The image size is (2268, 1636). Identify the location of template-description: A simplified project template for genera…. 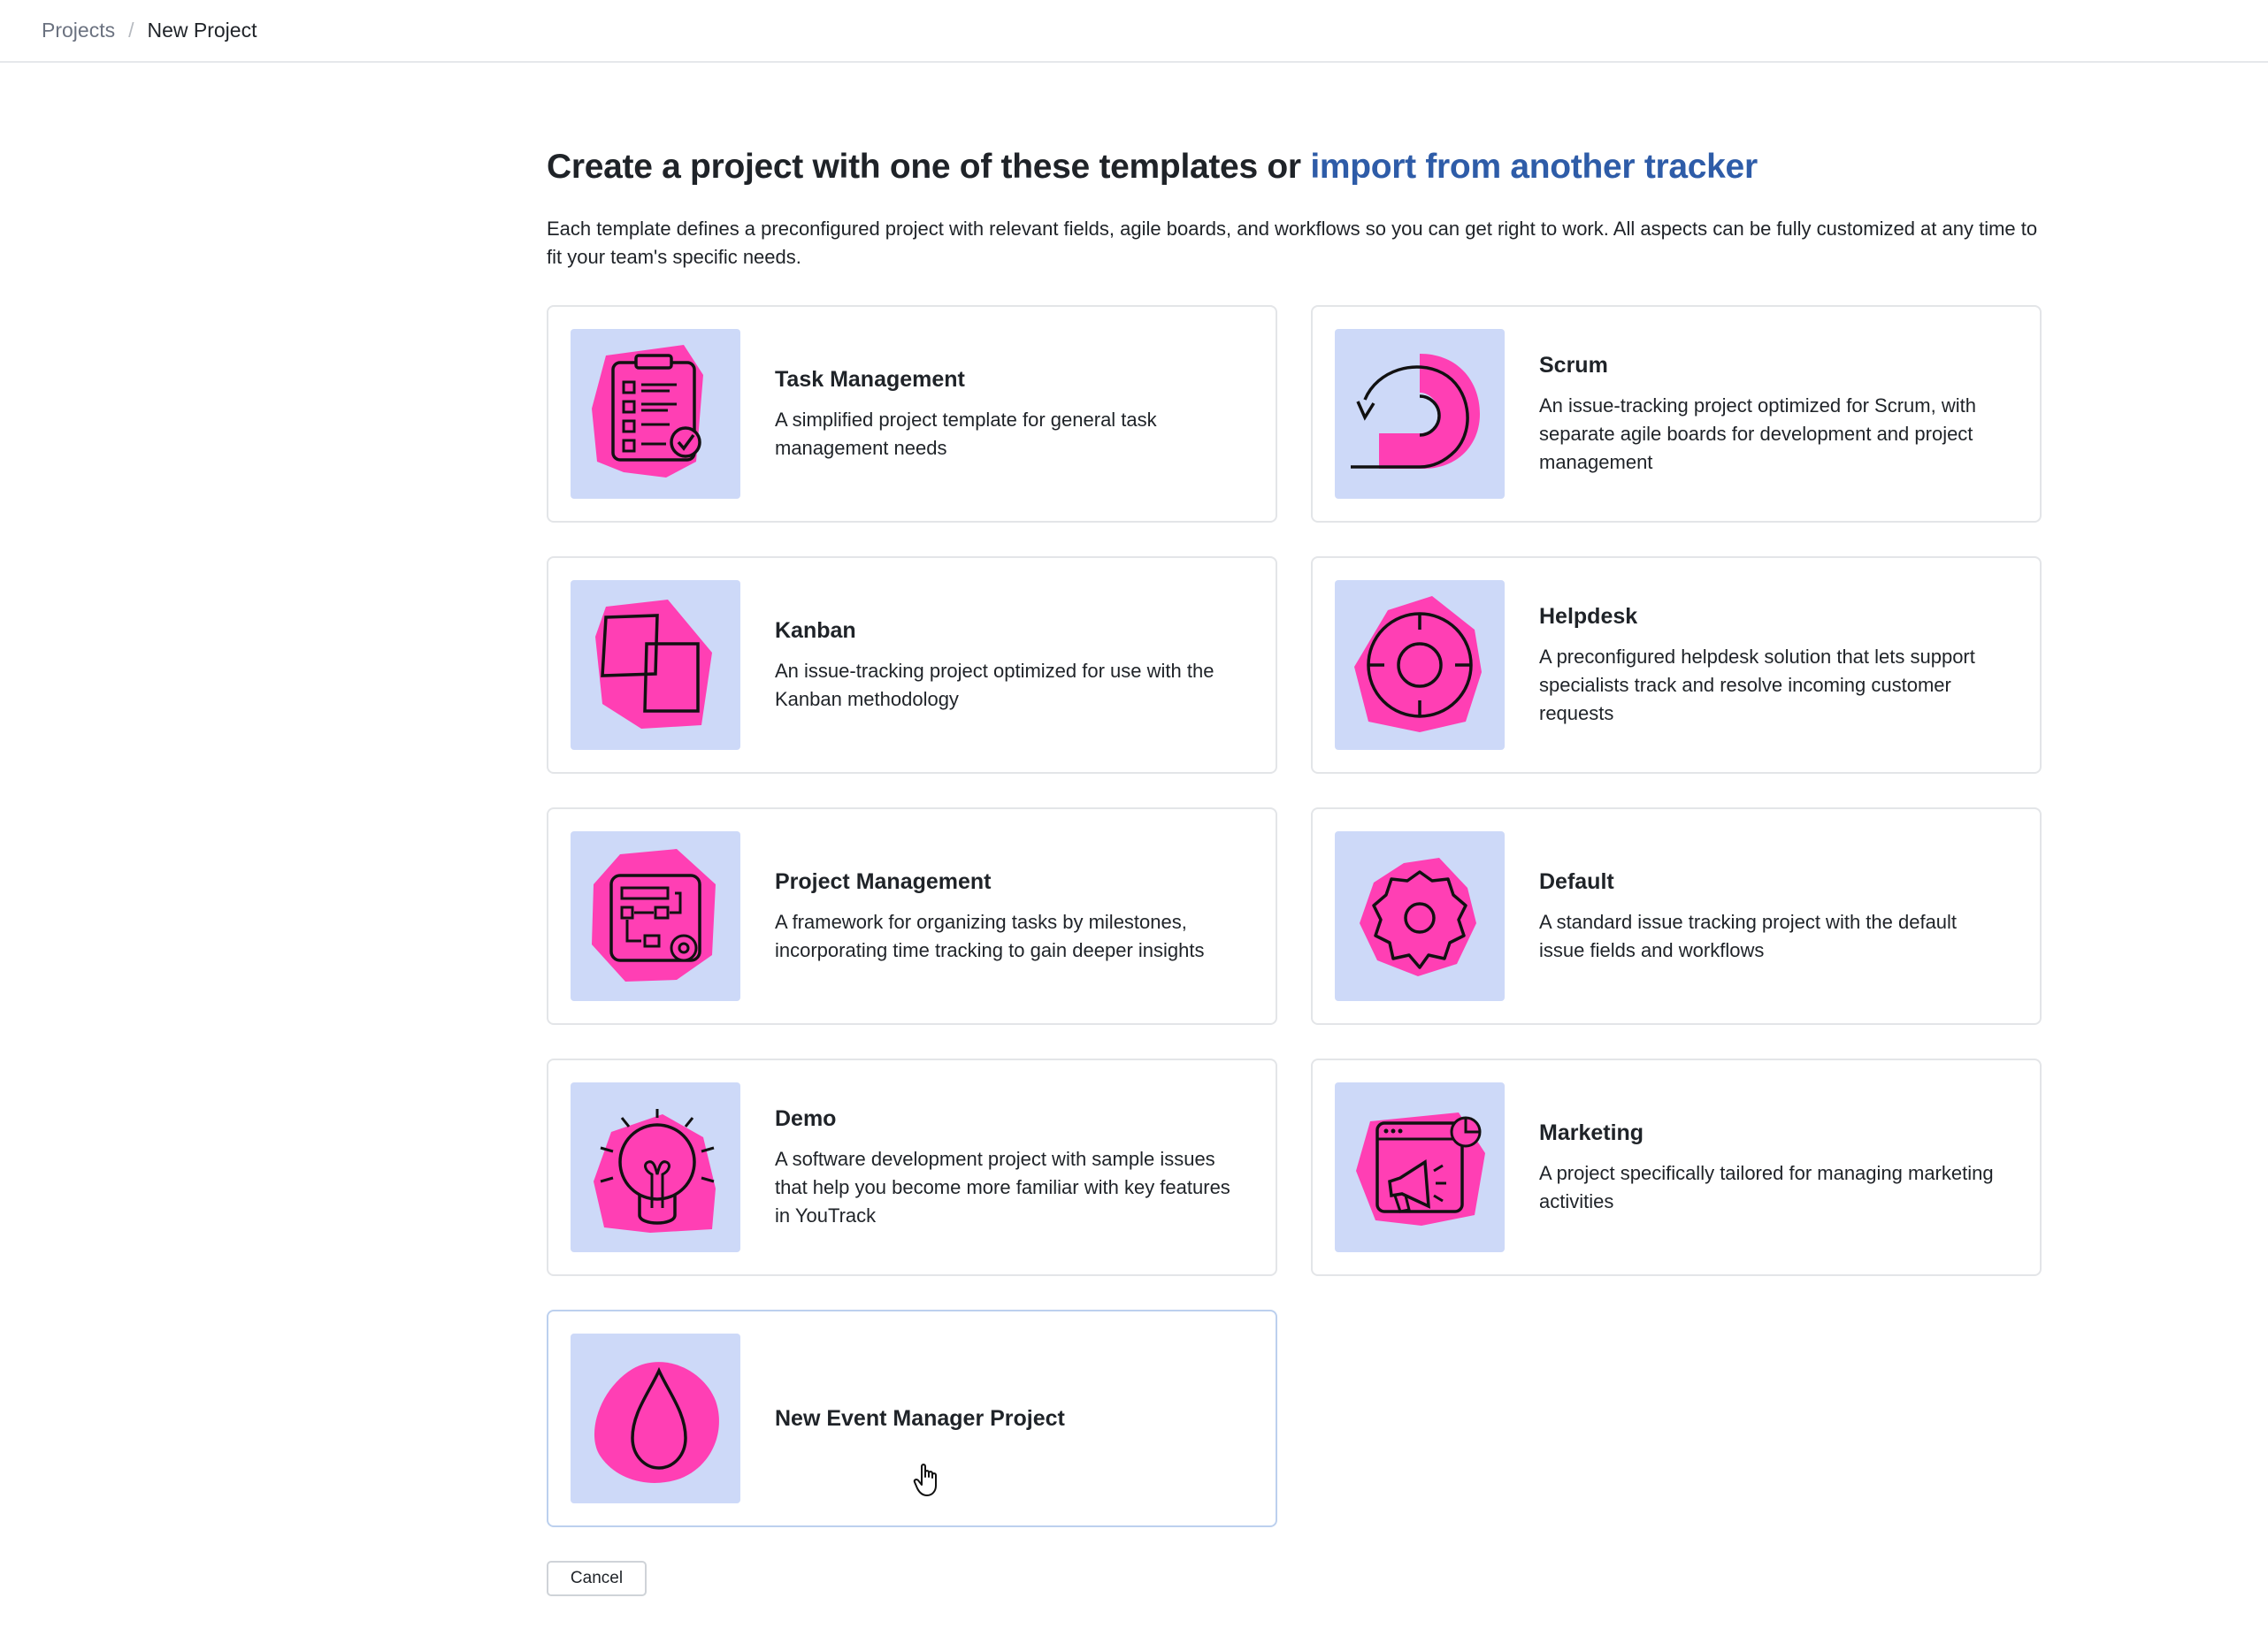
(966, 434).